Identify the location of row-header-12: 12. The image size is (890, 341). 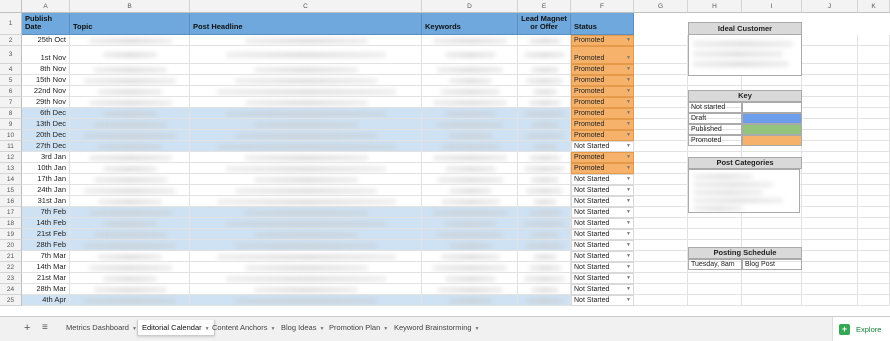
(11, 157).